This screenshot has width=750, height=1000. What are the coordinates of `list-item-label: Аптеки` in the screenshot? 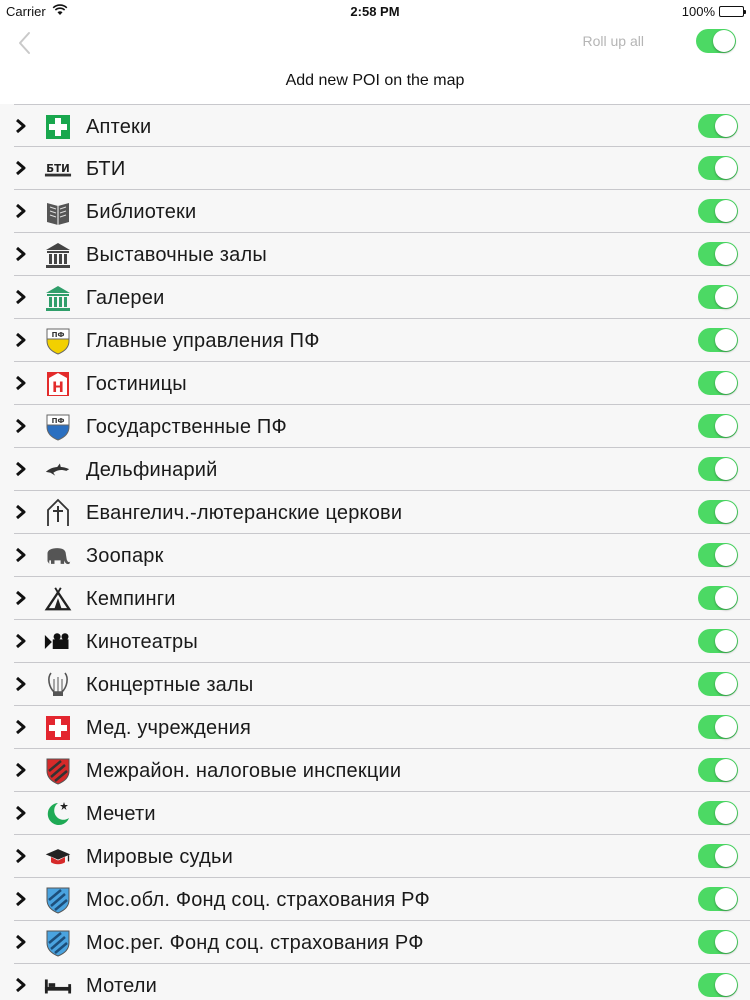 It's located at (119, 127).